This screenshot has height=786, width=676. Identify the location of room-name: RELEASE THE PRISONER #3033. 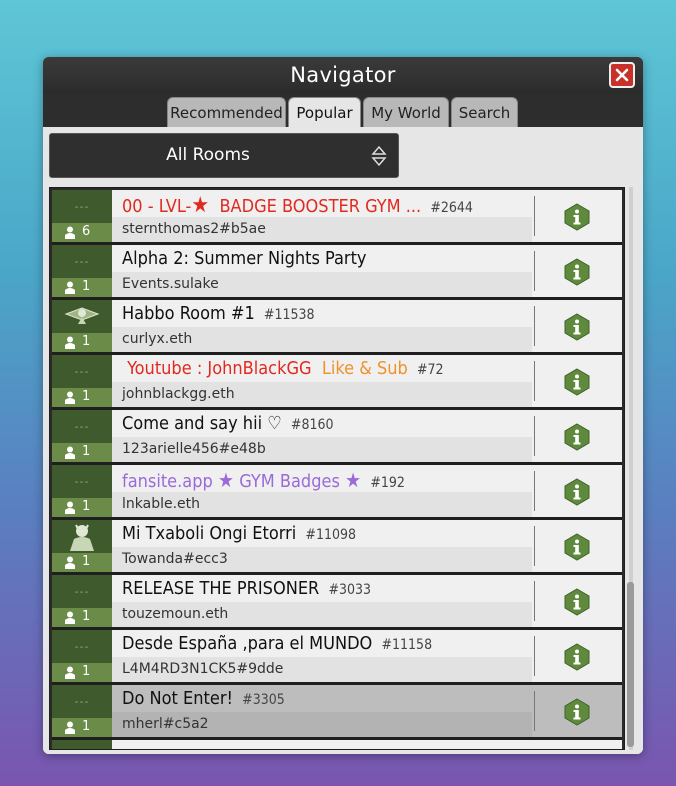
(247, 588).